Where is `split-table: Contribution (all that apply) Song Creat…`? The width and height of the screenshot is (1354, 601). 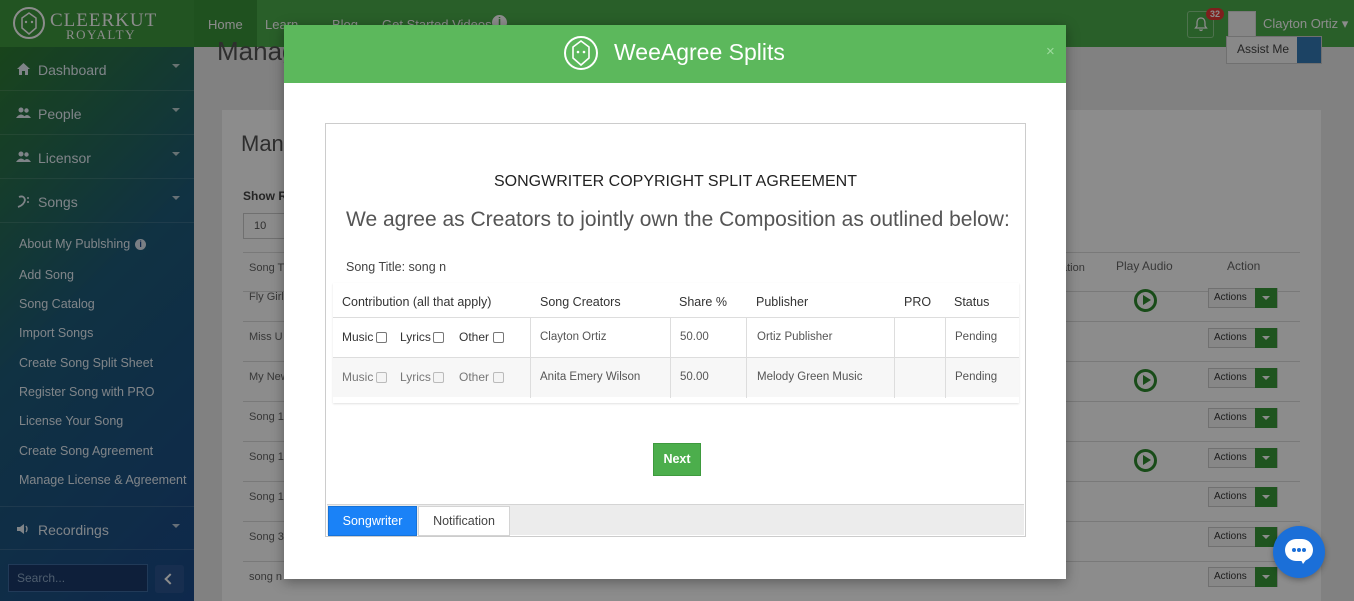
split-table: Contribution (all that apply) Song Creat… is located at coordinates (676, 343).